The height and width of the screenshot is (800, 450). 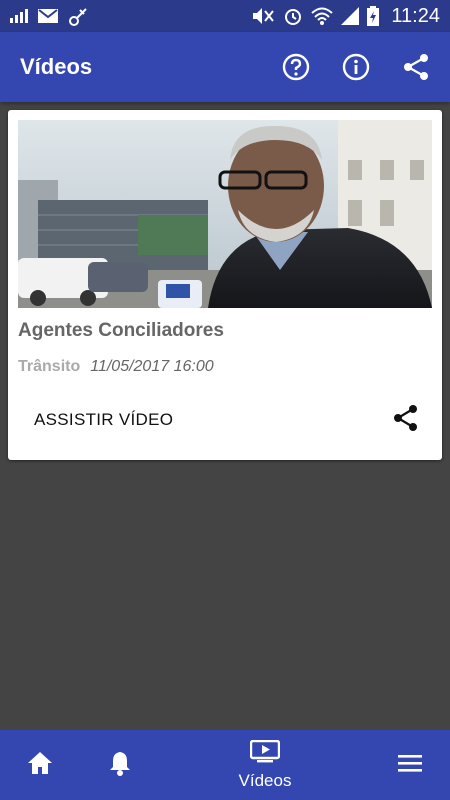 What do you see at coordinates (322, 16) in the screenshot?
I see `wifi-icon` at bounding box center [322, 16].